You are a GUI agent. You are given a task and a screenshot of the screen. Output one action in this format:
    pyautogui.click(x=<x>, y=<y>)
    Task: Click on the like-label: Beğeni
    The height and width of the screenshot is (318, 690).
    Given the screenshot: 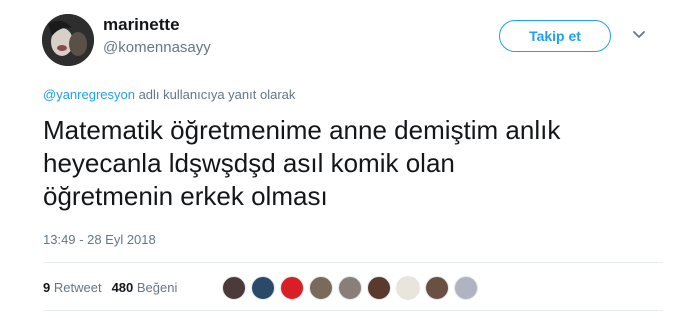 What is the action you would take?
    pyautogui.click(x=157, y=287)
    